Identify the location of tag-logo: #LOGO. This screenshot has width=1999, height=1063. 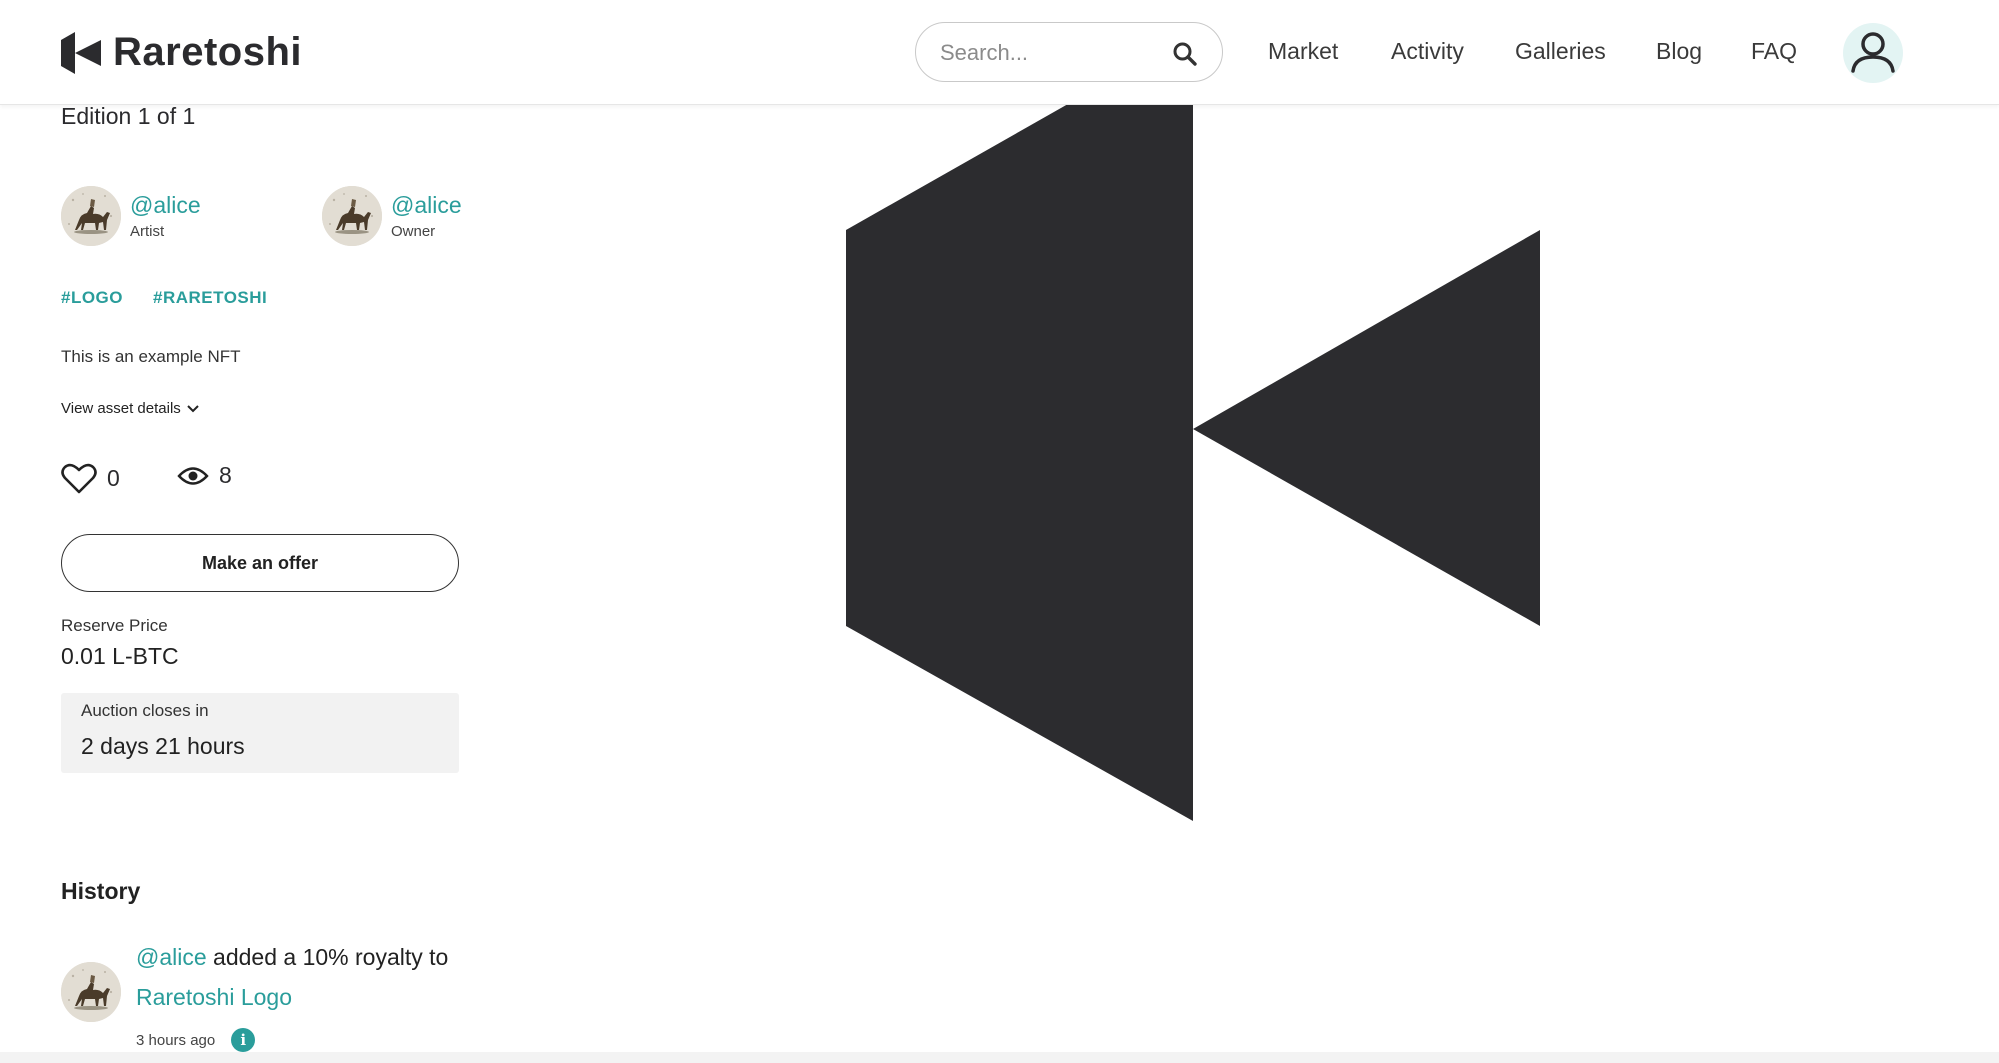
(92, 298).